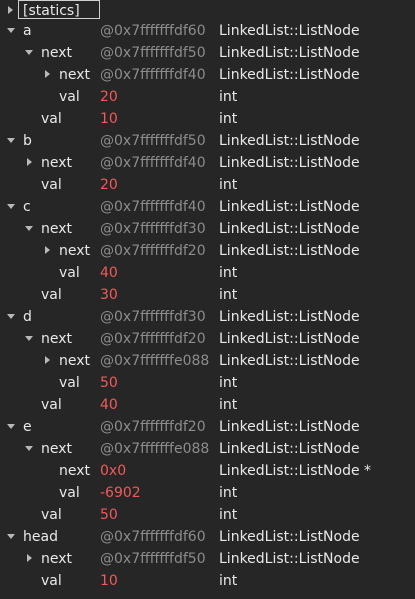 This screenshot has height=599, width=415. Describe the element at coordinates (109, 405) in the screenshot. I see `variable-value: 40` at that location.